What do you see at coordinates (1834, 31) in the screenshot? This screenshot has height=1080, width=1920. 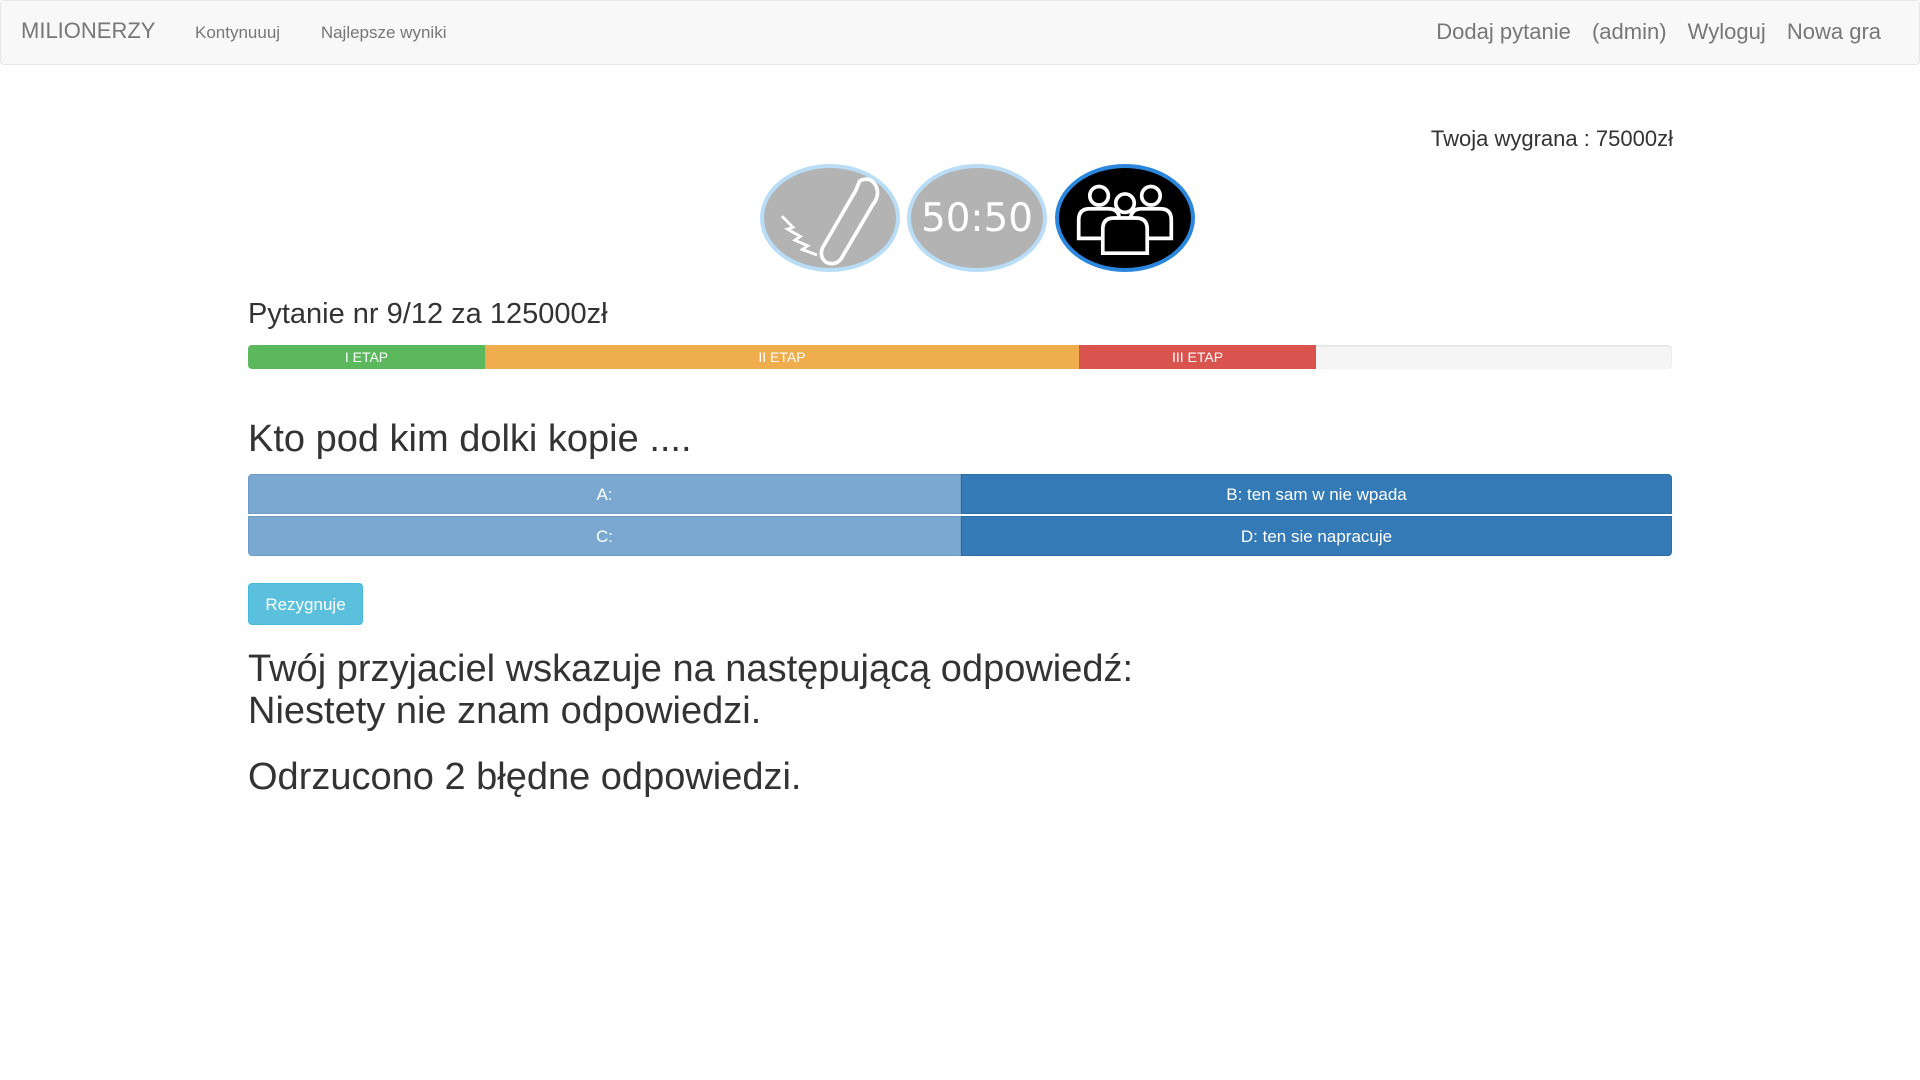 I see `nav-new-game-link: Nowa gra` at bounding box center [1834, 31].